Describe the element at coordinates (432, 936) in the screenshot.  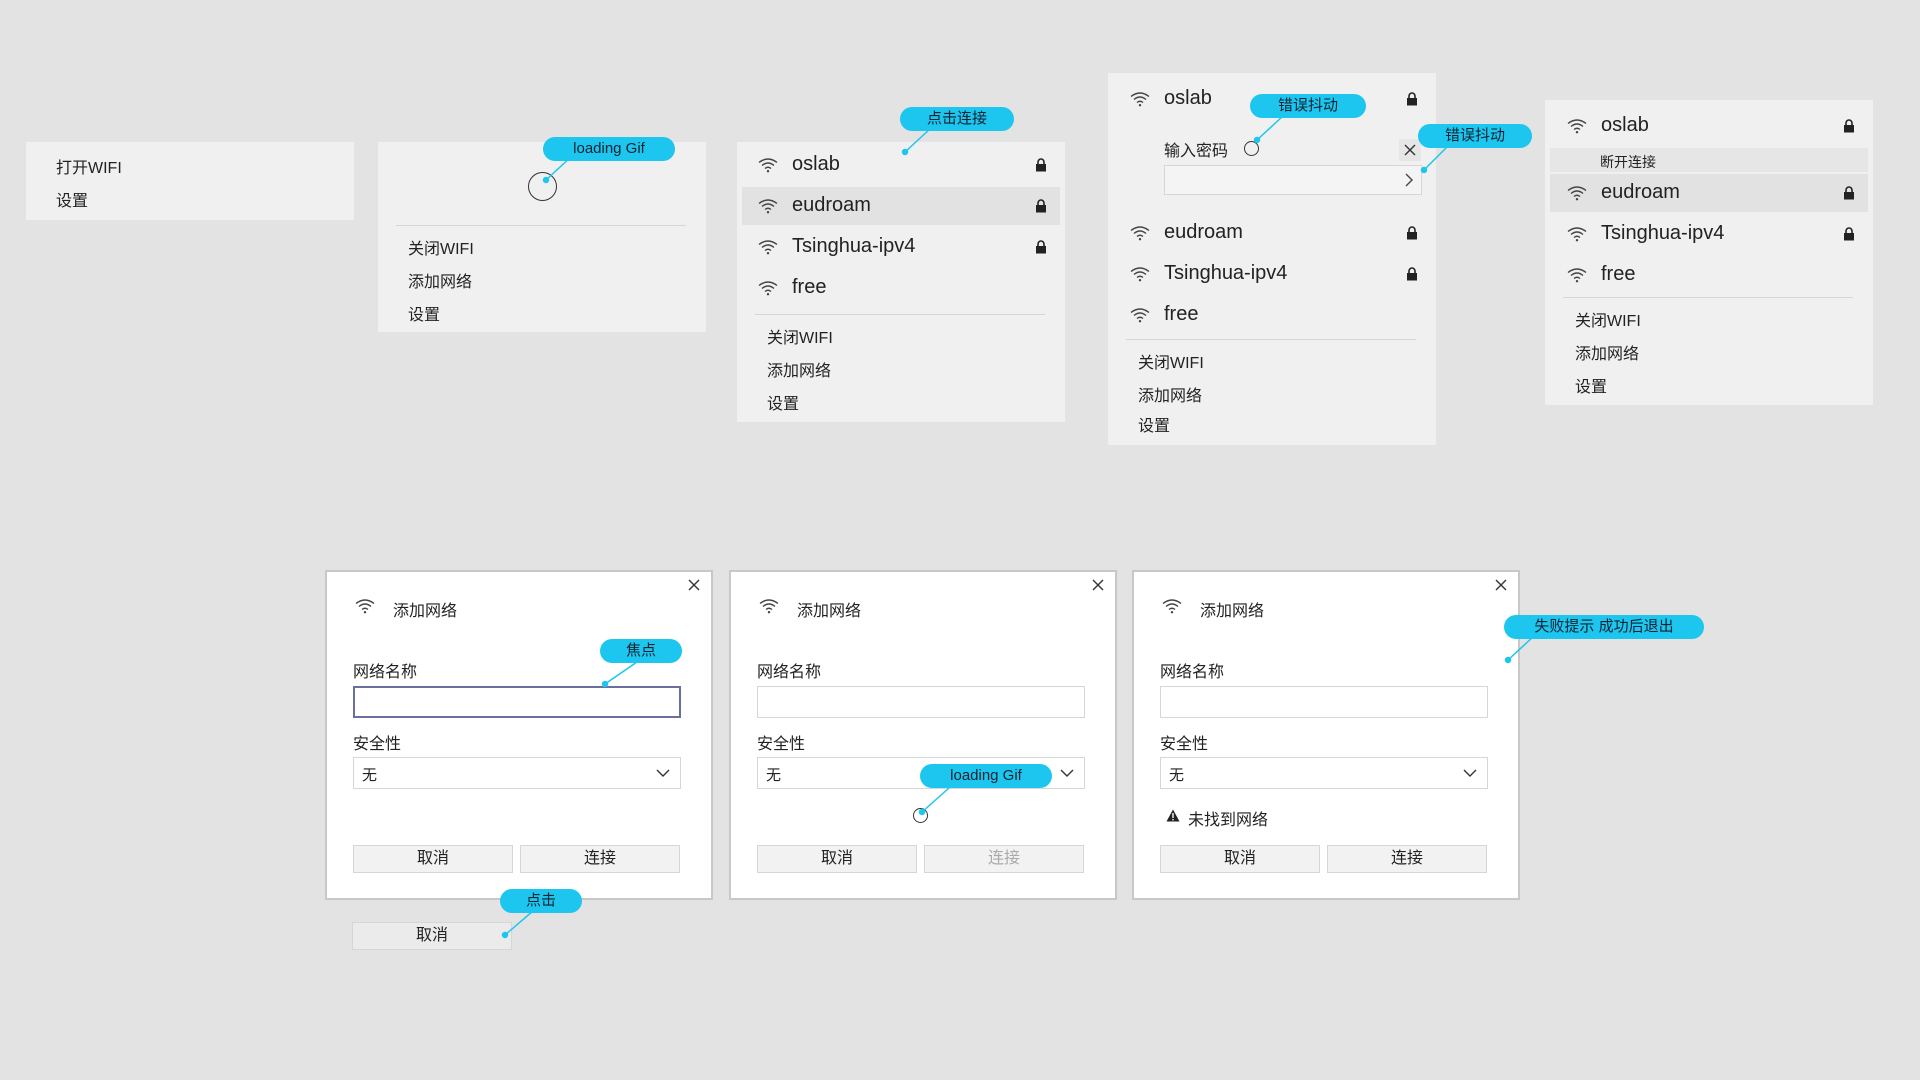
I see `cancel-button-pressed: 取消` at that location.